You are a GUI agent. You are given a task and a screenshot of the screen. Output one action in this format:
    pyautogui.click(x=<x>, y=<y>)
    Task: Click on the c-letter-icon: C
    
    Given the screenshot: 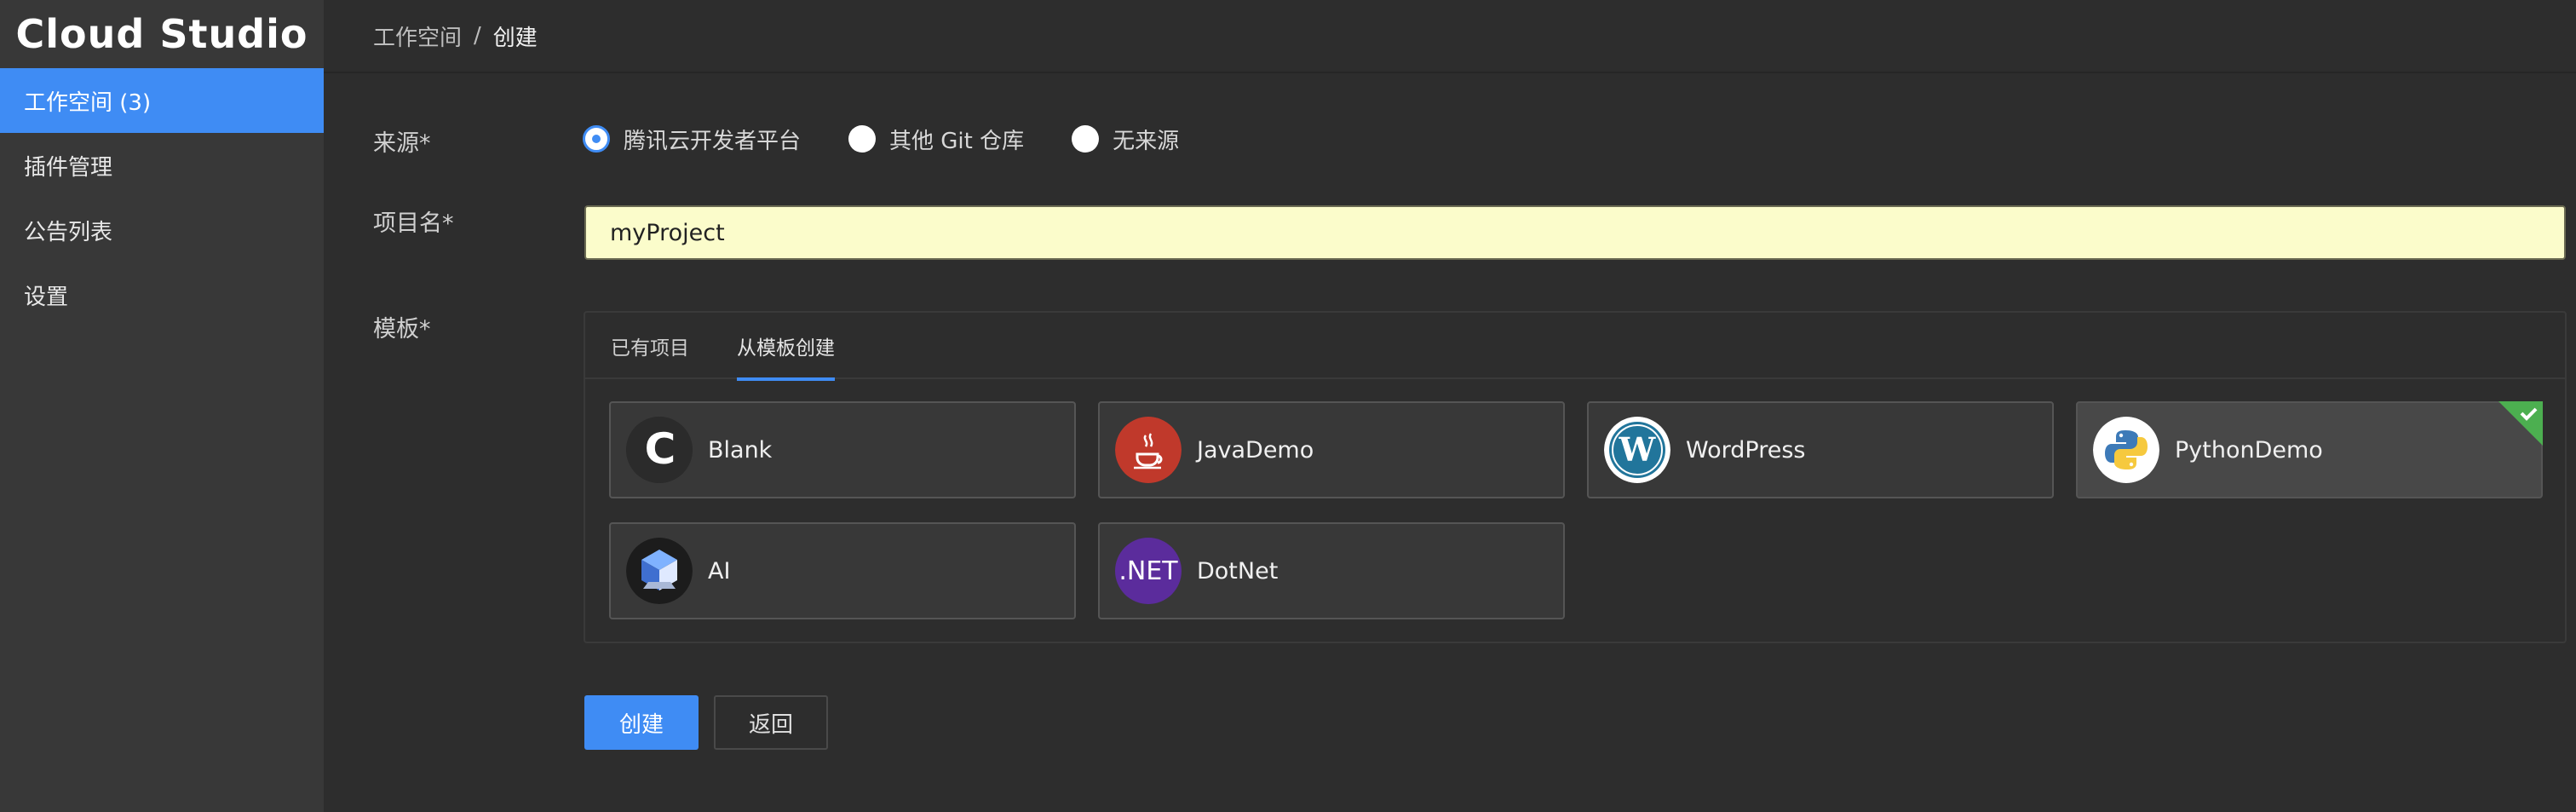 What is the action you would take?
    pyautogui.click(x=660, y=450)
    